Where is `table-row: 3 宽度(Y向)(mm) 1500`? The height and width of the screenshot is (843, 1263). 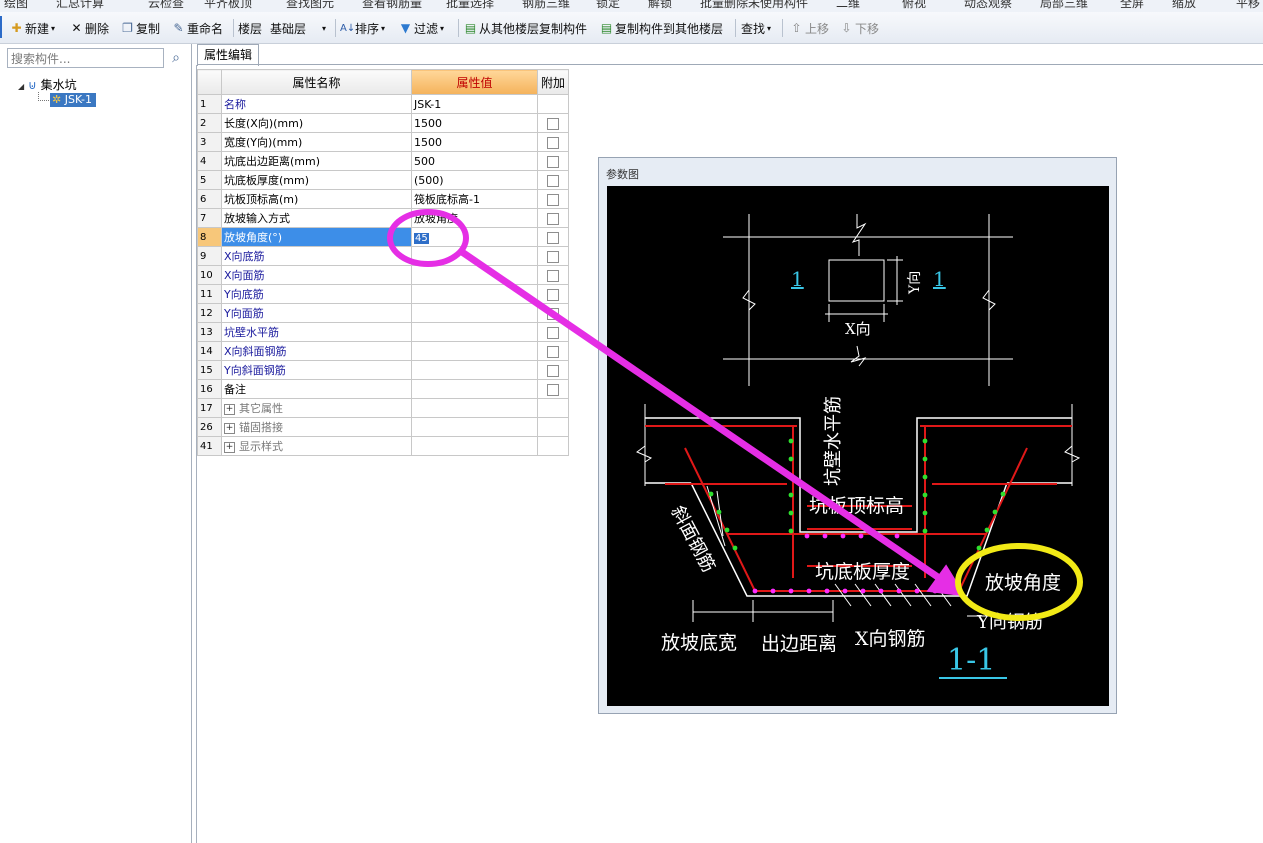 table-row: 3 宽度(Y向)(mm) 1500 is located at coordinates (383, 142).